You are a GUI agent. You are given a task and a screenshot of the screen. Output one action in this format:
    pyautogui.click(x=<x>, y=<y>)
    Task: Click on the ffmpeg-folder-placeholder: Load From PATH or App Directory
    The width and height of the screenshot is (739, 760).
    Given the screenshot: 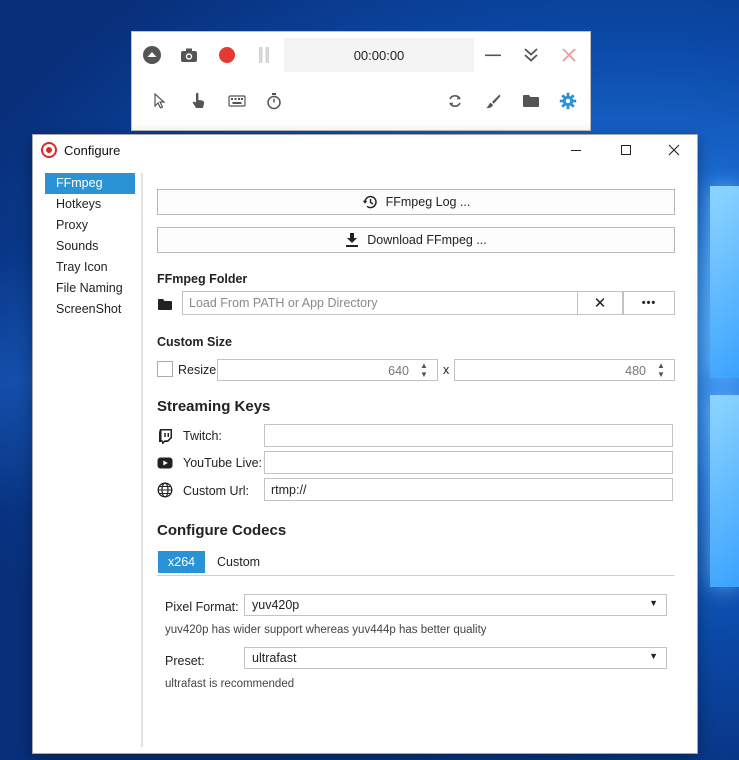 What is the action you would take?
    pyautogui.click(x=283, y=303)
    